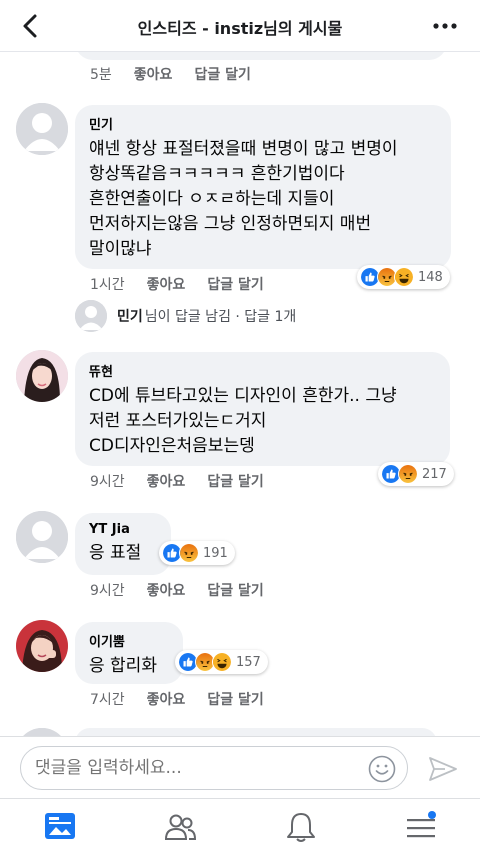  Describe the element at coordinates (129, 640) in the screenshot. I see `comment-author: 이기뿜` at that location.